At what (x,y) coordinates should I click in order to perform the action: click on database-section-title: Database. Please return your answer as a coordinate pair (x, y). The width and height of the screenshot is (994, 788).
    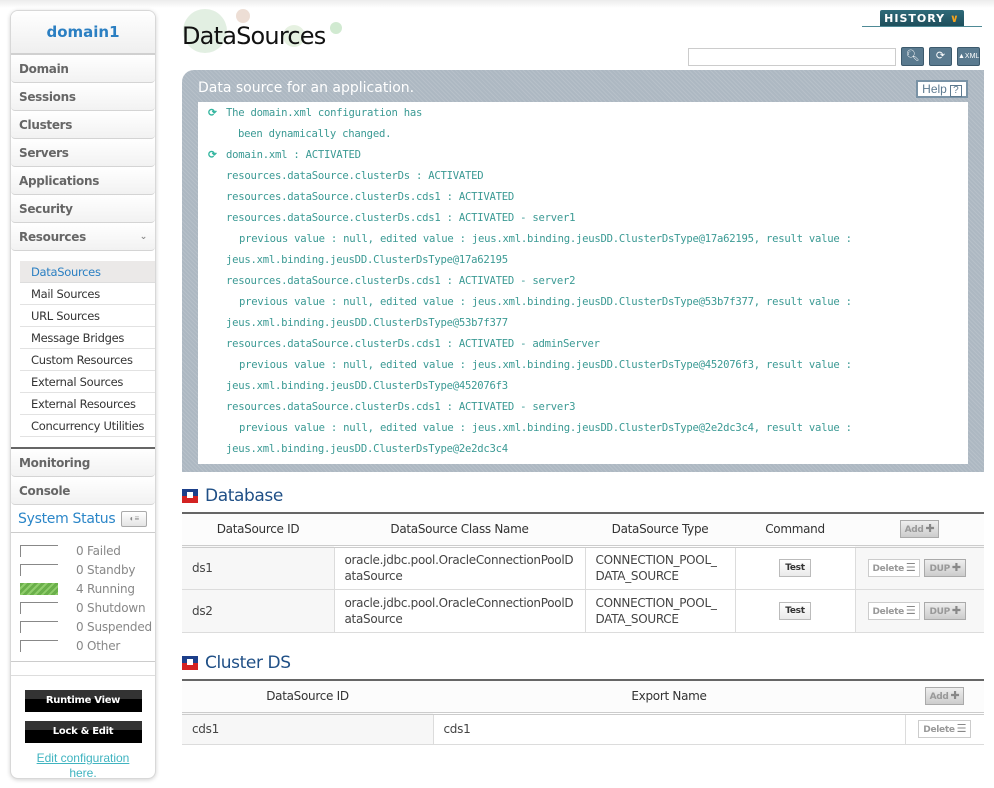
    Looking at the image, I should click on (232, 496).